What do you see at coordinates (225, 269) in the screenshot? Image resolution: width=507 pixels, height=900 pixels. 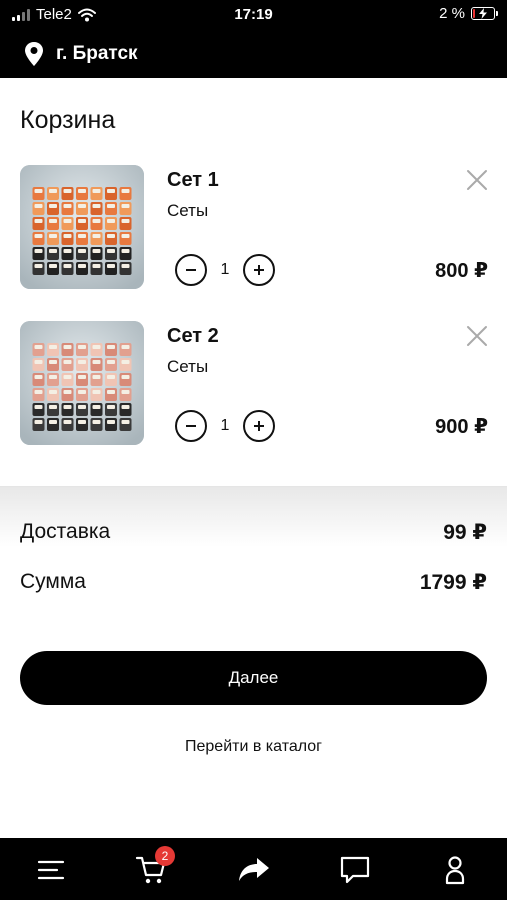 I see `quantity-value: 1` at bounding box center [225, 269].